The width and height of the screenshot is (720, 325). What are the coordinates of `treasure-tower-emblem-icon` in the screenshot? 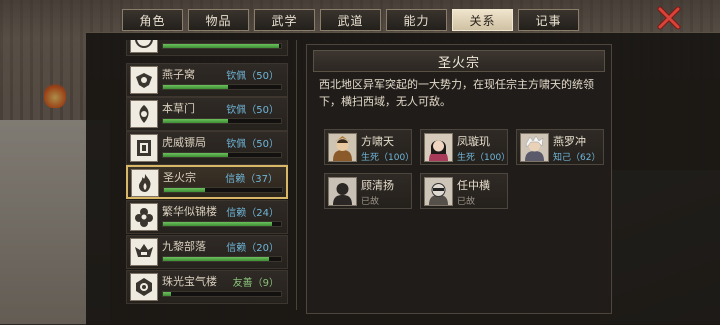 It's located at (144, 287).